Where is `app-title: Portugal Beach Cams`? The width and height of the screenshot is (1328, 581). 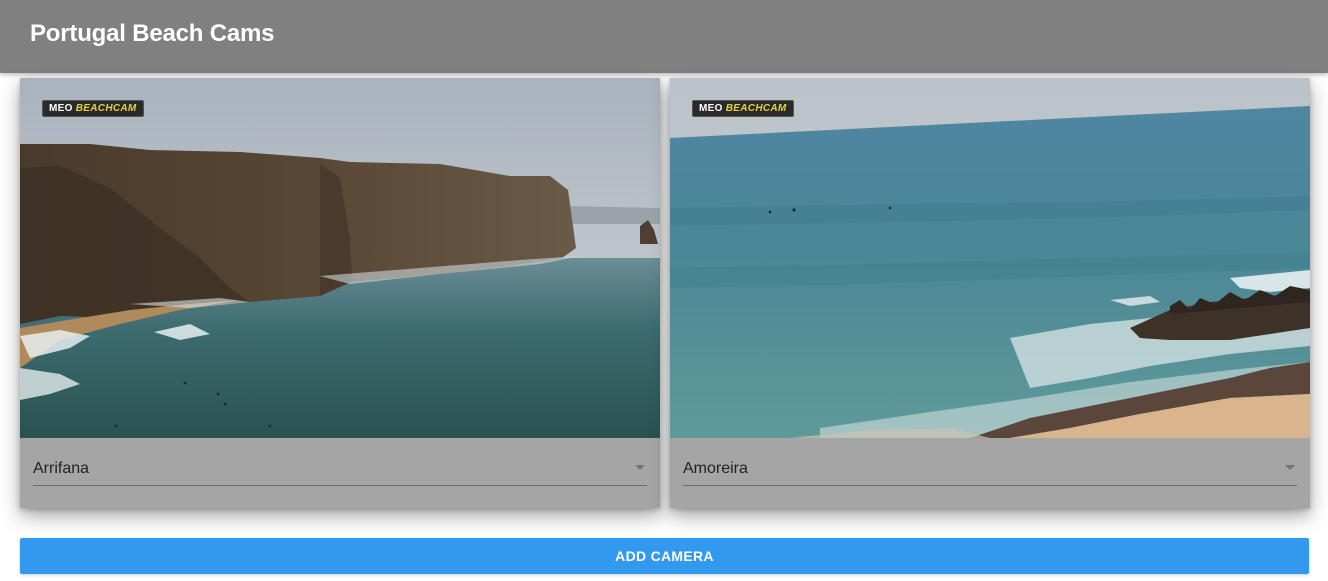 app-title: Portugal Beach Cams is located at coordinates (152, 33).